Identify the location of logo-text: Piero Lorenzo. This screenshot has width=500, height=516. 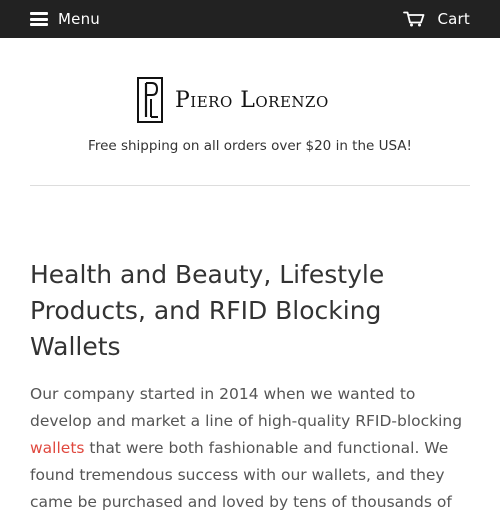
(252, 100).